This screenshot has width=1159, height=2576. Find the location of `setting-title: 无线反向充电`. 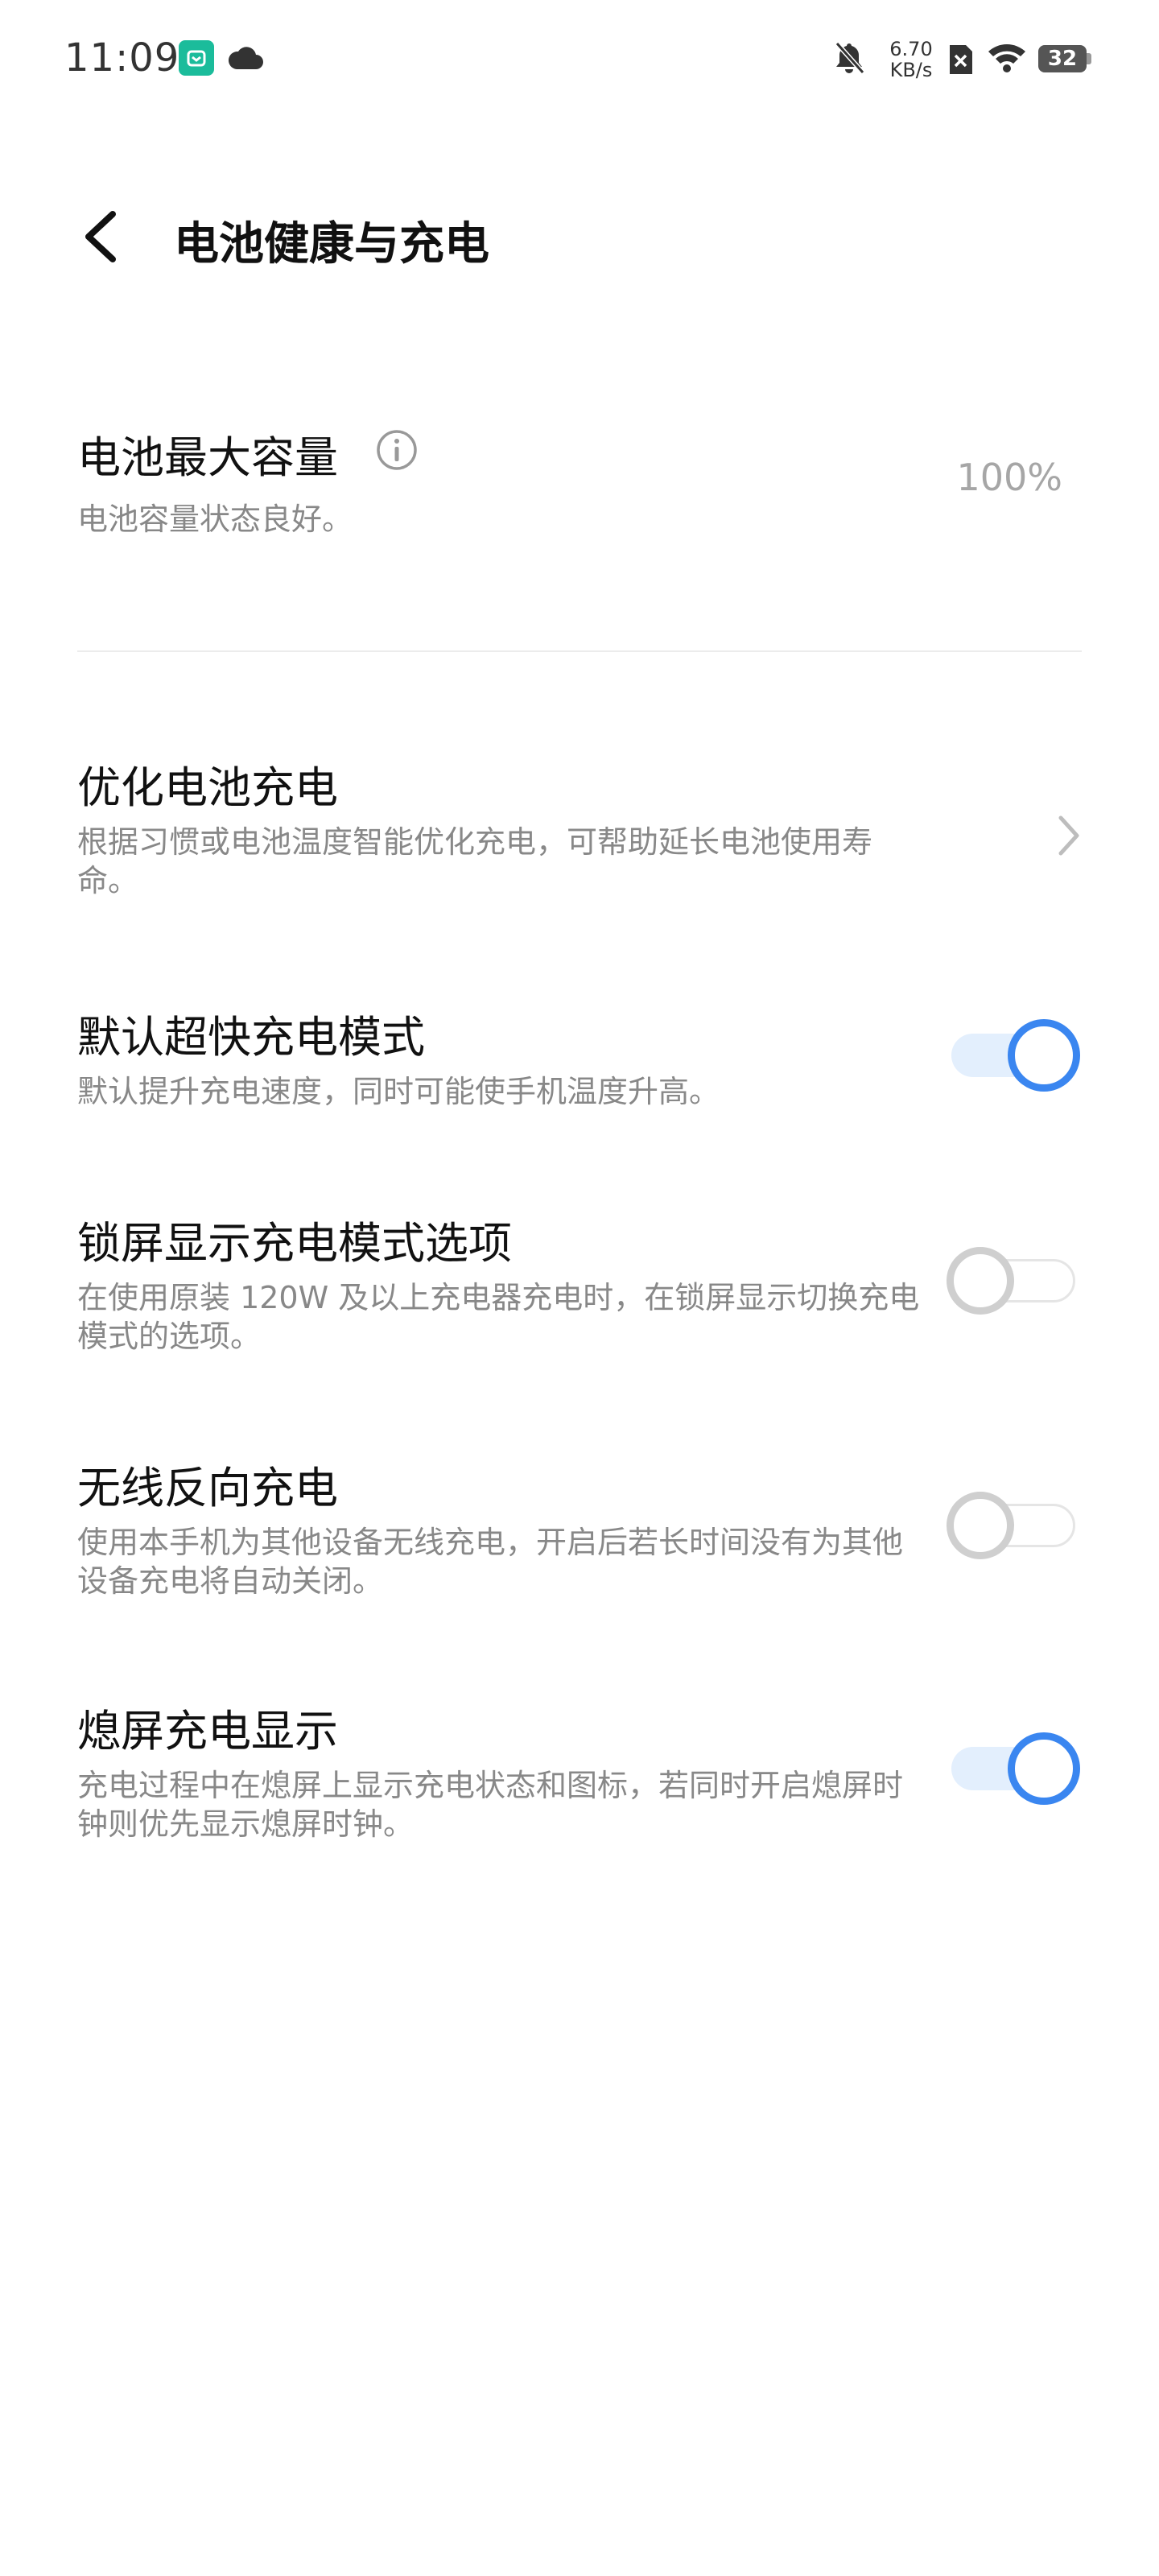

setting-title: 无线反向充电 is located at coordinates (207, 1488).